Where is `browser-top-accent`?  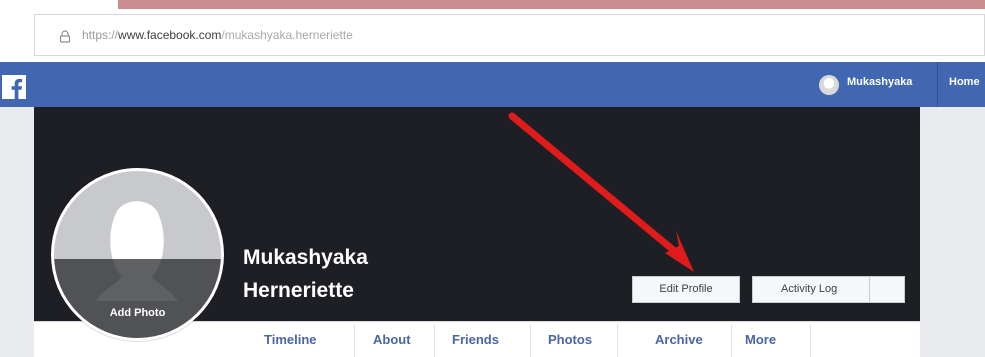 browser-top-accent is located at coordinates (551, 4).